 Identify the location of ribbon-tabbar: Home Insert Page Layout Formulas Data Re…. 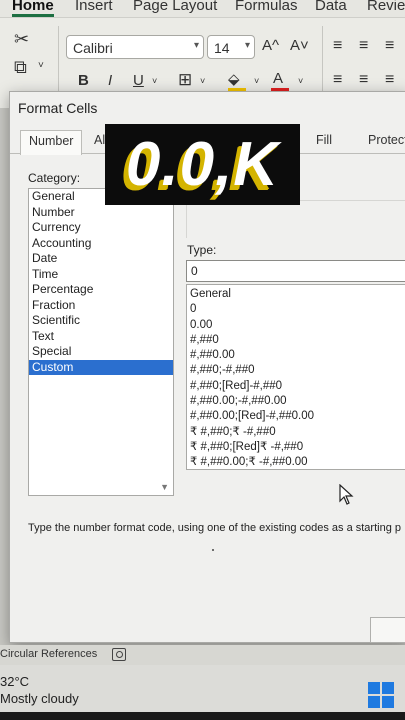
(202, 9).